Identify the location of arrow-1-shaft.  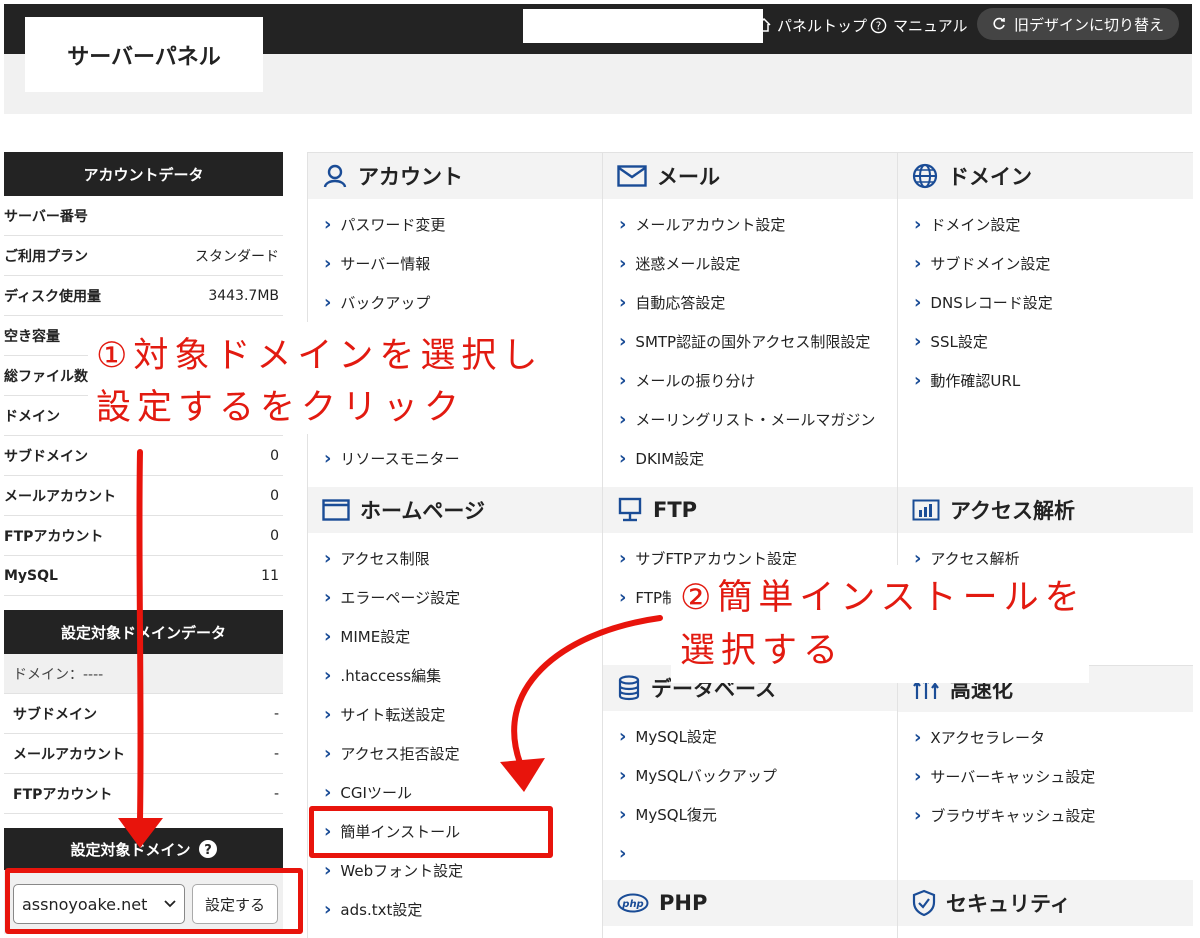
(140, 636).